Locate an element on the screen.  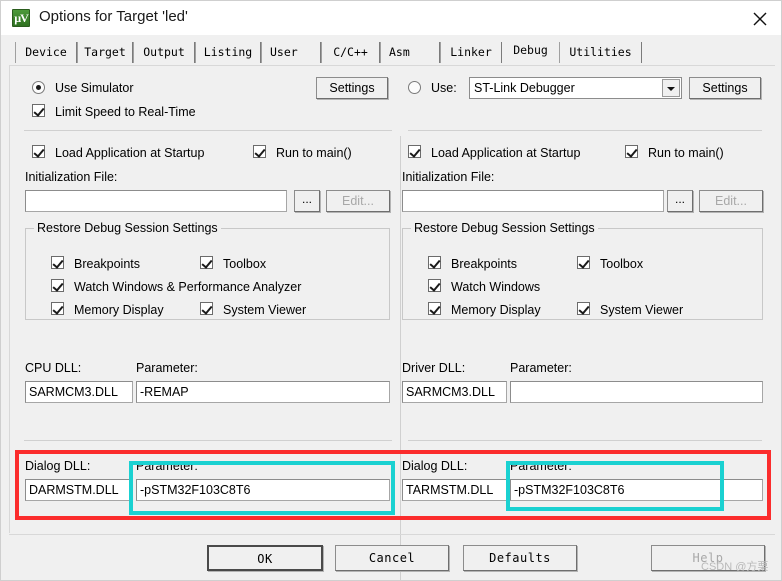
left-restore-system-viewer-checkbox is located at coordinates (206, 308).